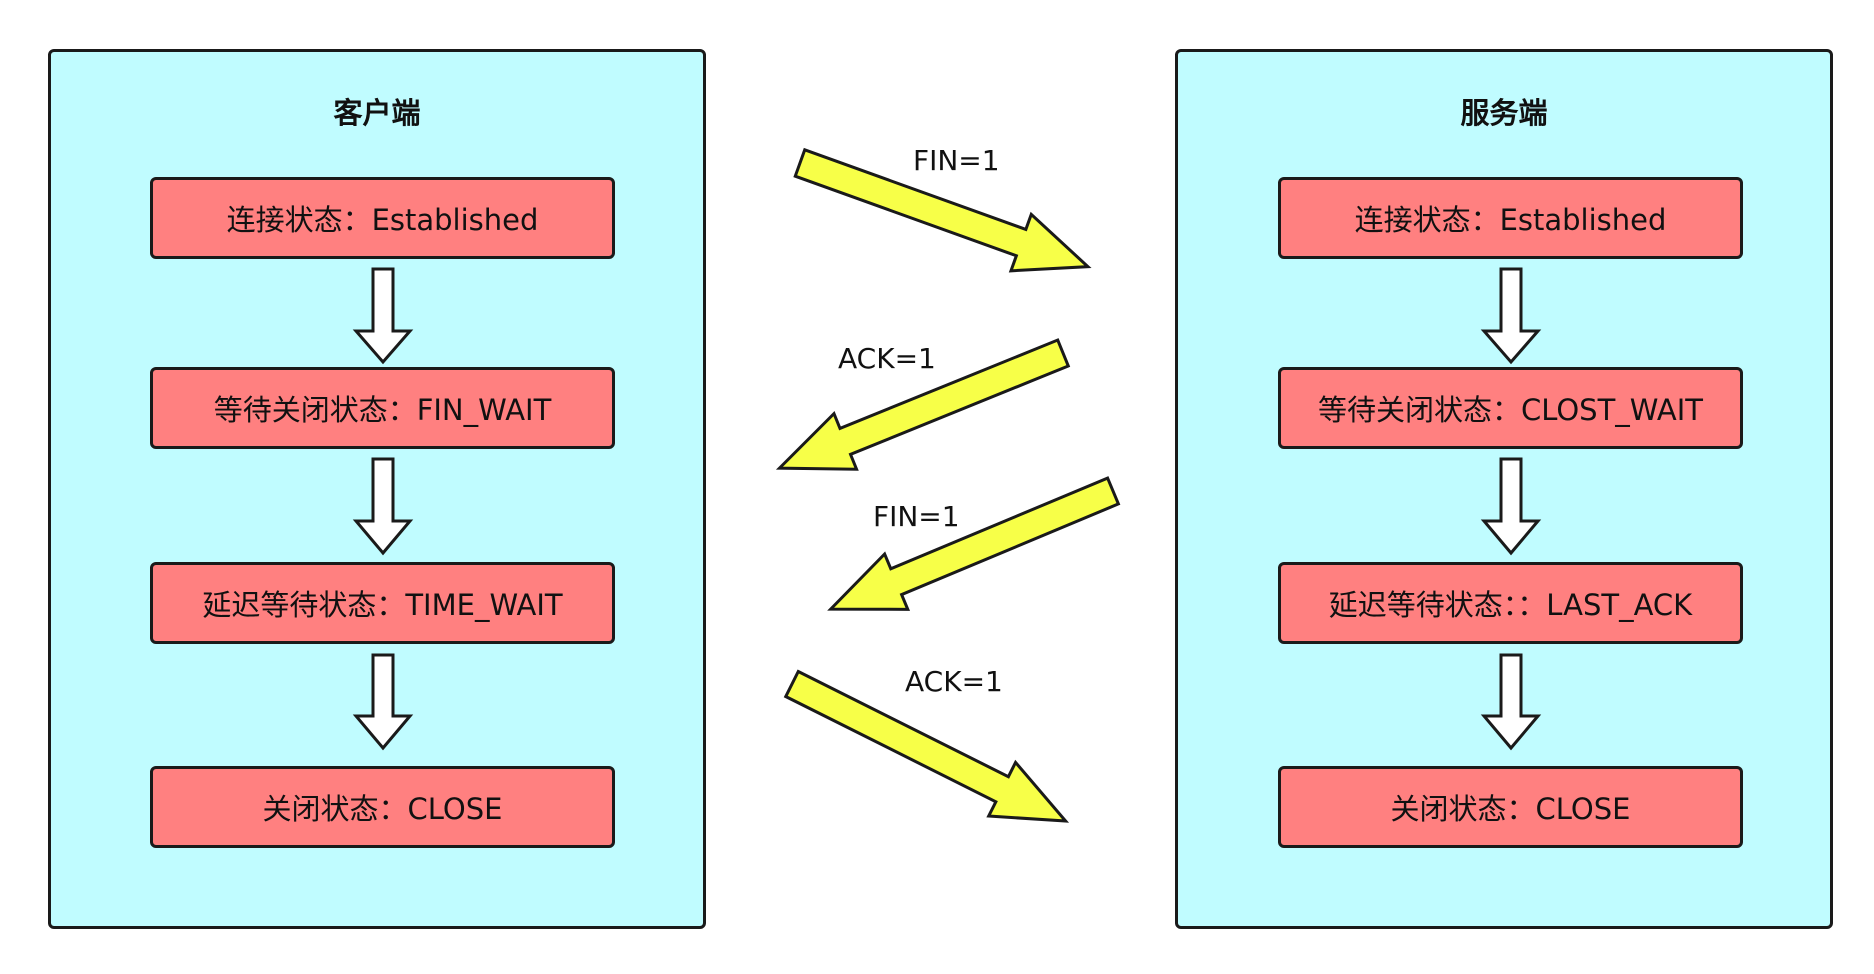 The width and height of the screenshot is (1874, 974). I want to click on server-state-established: 连接状态：Established, so click(1510, 218).